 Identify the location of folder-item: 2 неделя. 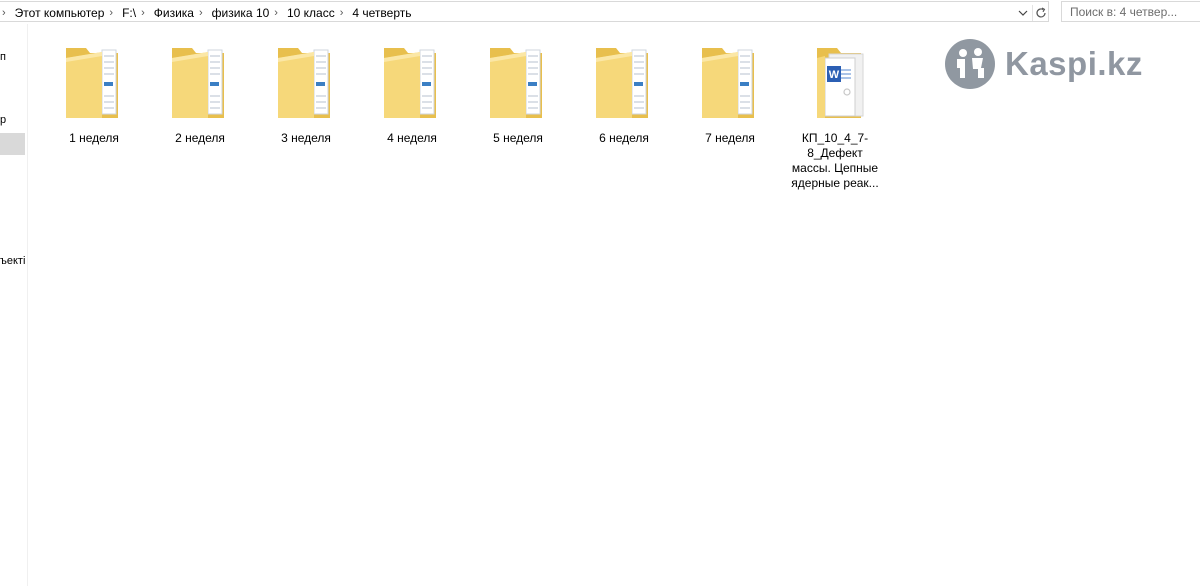
(200, 93).